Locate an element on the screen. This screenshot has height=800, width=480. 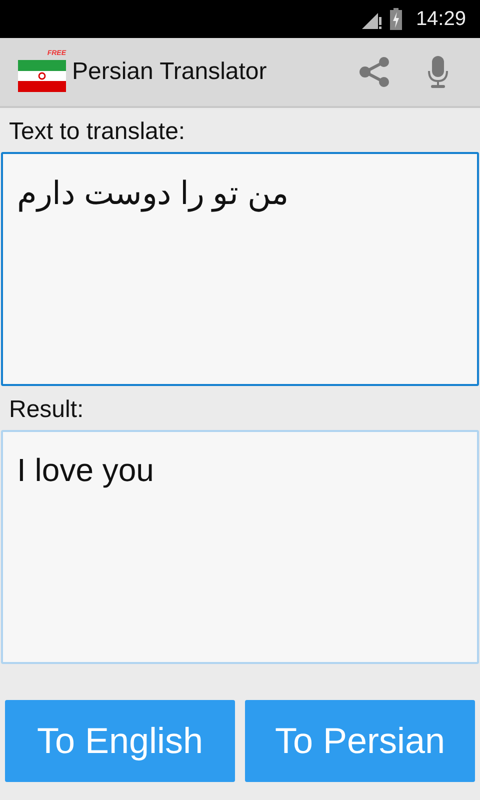
battery-icon is located at coordinates (396, 19).